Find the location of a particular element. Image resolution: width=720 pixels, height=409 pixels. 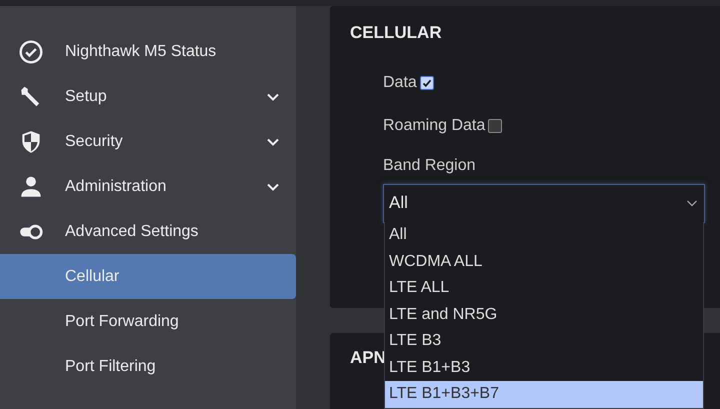

checkbox-label: Roaming Data is located at coordinates (434, 126).